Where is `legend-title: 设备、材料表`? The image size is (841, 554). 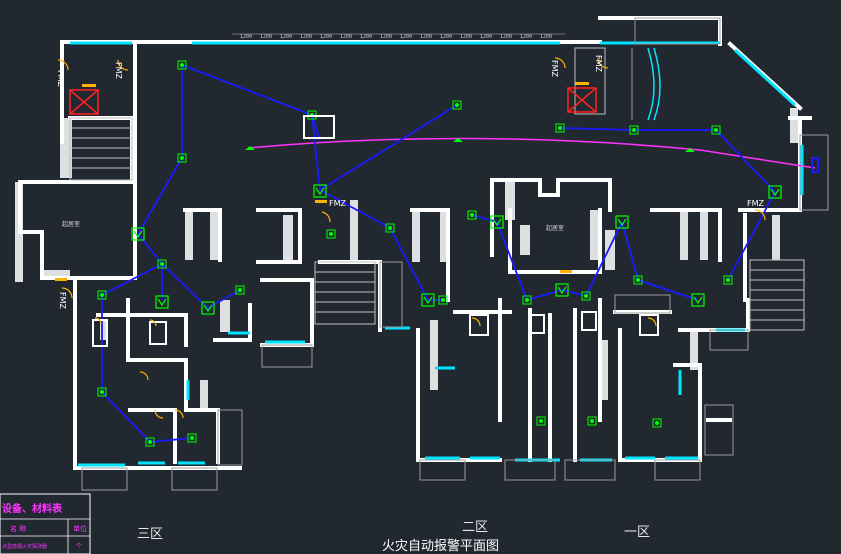
legend-title: 设备、材料表 is located at coordinates (32, 508).